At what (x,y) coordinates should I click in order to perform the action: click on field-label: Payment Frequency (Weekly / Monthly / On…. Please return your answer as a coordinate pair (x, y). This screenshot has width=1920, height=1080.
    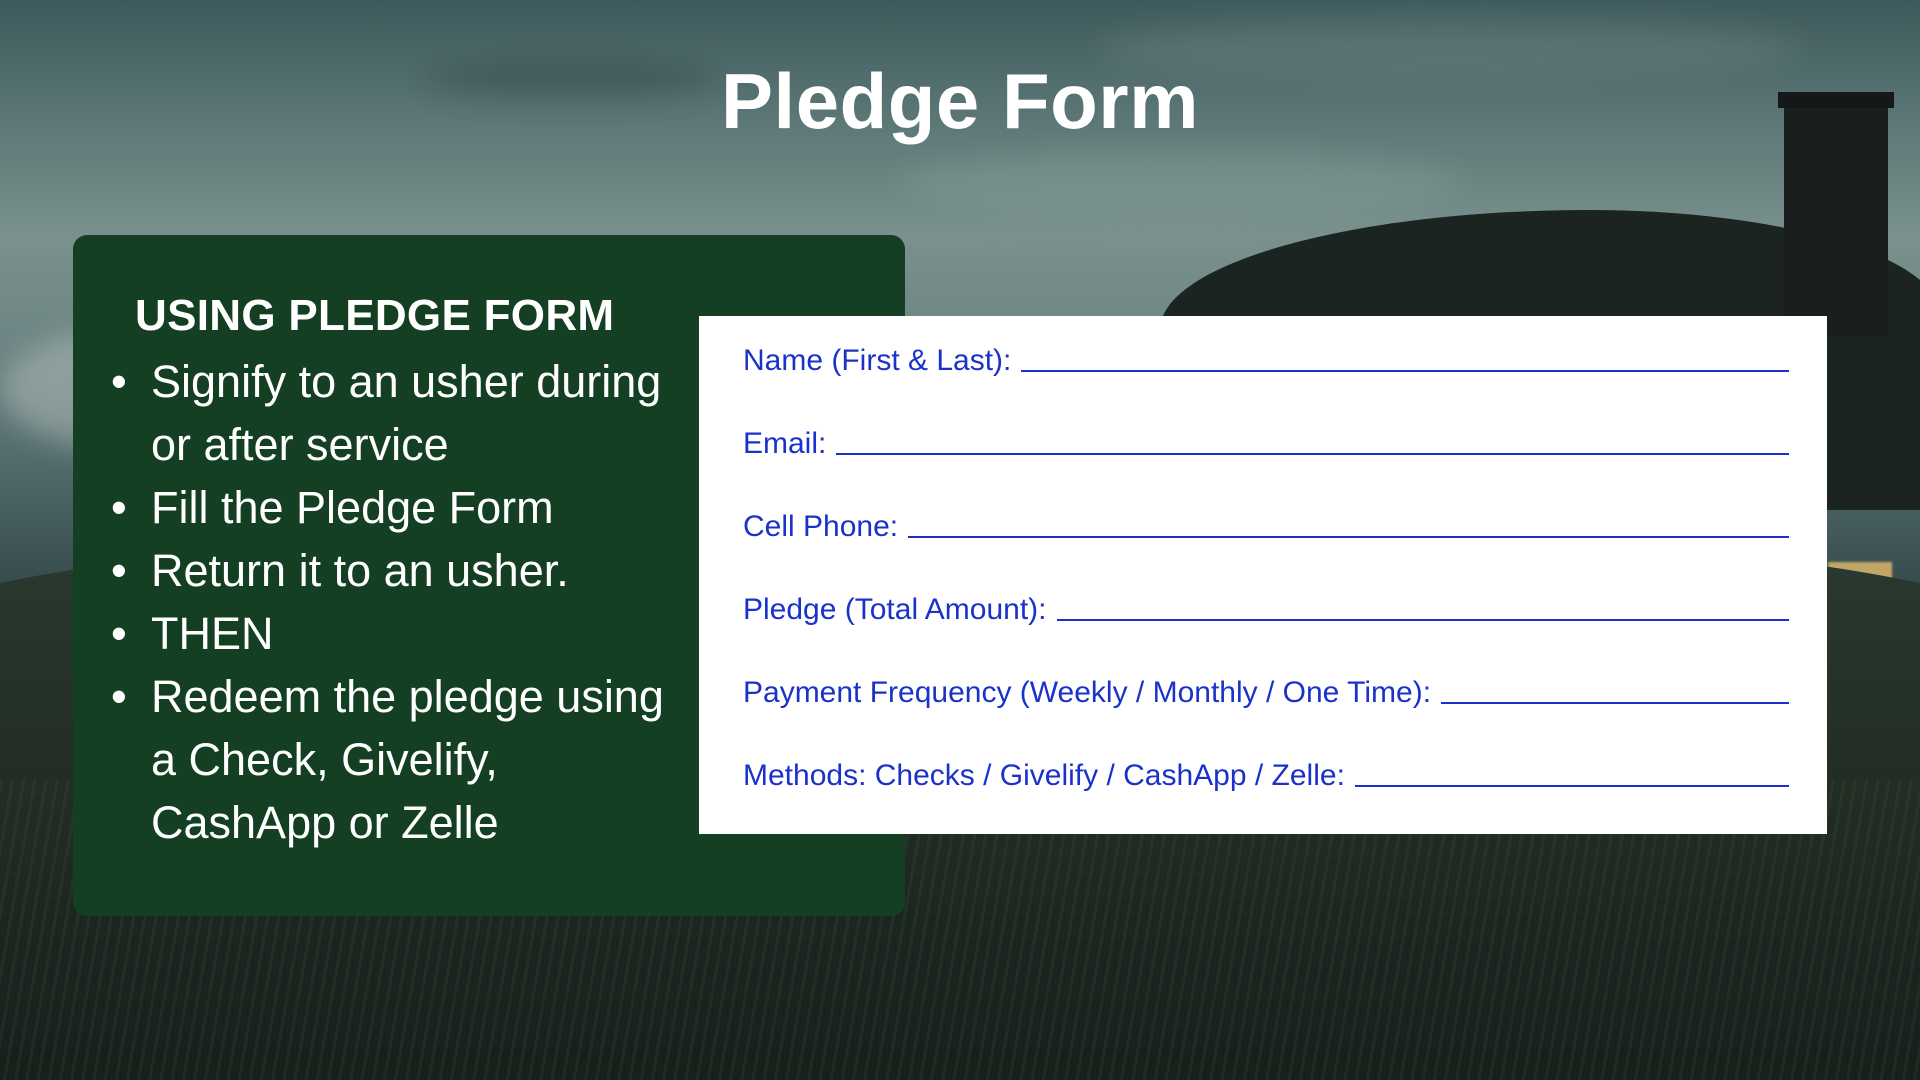
    Looking at the image, I should click on (1087, 692).